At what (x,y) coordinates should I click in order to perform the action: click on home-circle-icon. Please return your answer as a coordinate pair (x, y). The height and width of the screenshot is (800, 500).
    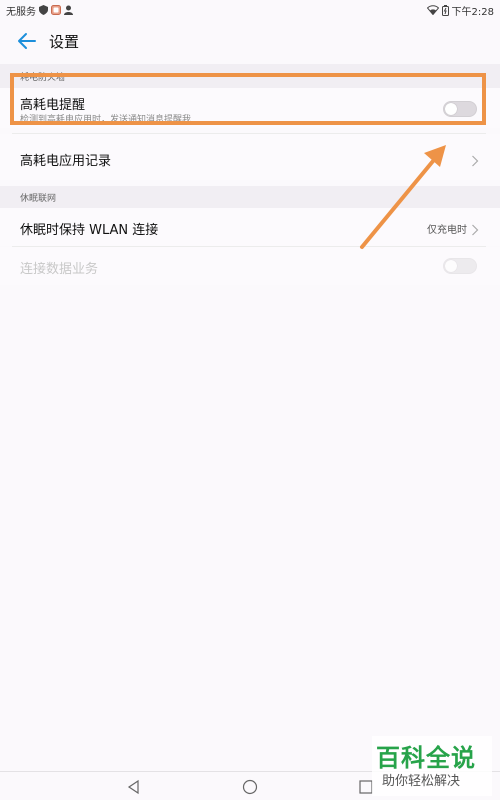
    Looking at the image, I should click on (250, 787).